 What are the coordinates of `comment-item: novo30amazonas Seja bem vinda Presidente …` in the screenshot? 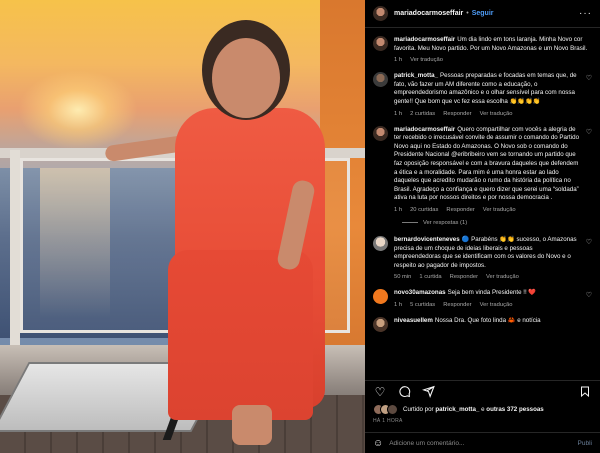 It's located at (482, 298).